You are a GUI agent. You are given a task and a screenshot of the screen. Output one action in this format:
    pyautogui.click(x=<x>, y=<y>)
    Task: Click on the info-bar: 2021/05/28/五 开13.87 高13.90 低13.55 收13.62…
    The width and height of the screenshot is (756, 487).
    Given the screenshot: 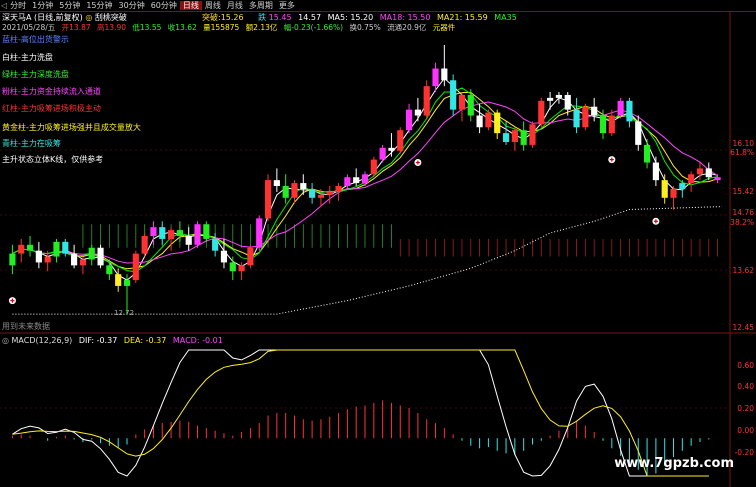 What is the action you would take?
    pyautogui.click(x=230, y=27)
    